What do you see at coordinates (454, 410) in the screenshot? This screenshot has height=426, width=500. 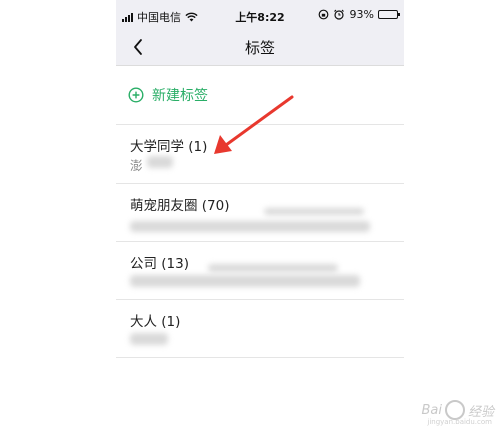 I see `paw-icon` at bounding box center [454, 410].